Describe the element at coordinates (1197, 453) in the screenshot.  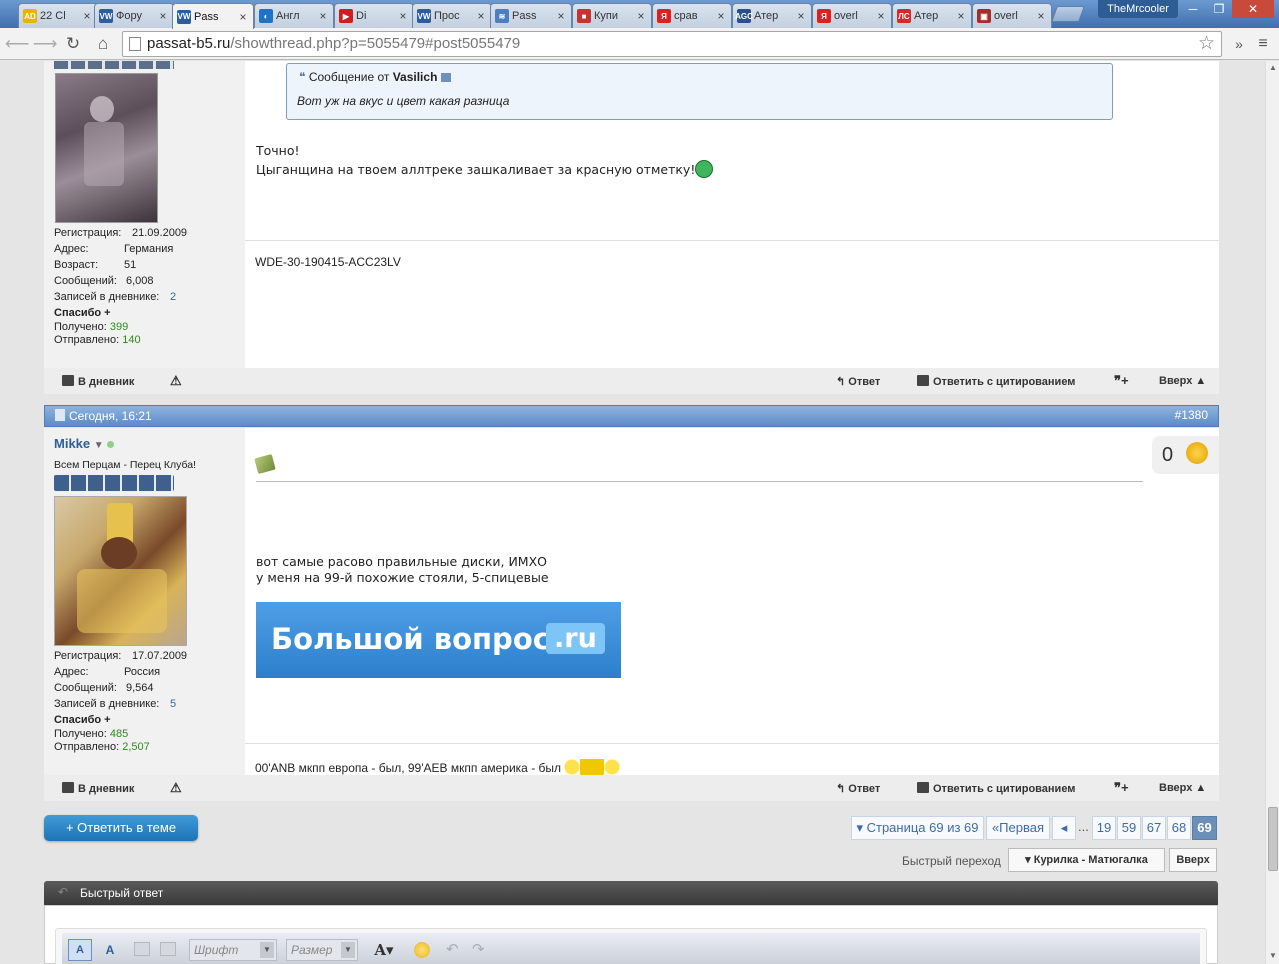
I see `thumbs-up-icon` at that location.